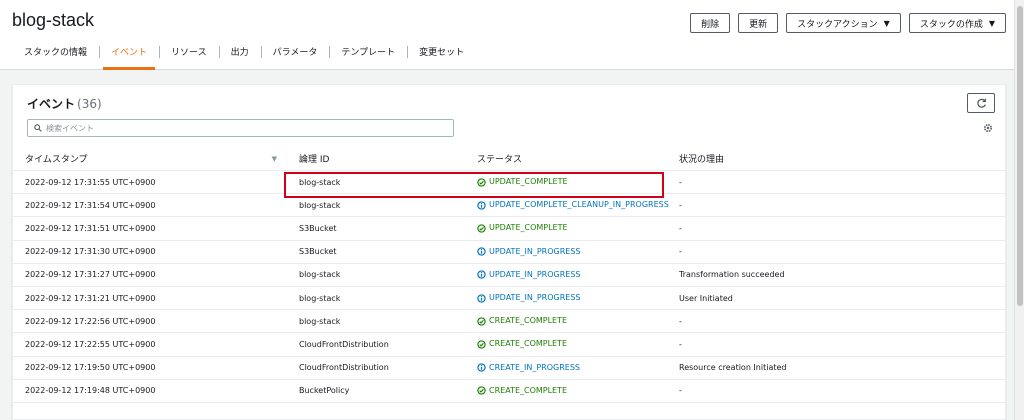 This screenshot has height=420, width=1024. Describe the element at coordinates (189, 56) in the screenshot. I see `tab-resources: リソース` at that location.